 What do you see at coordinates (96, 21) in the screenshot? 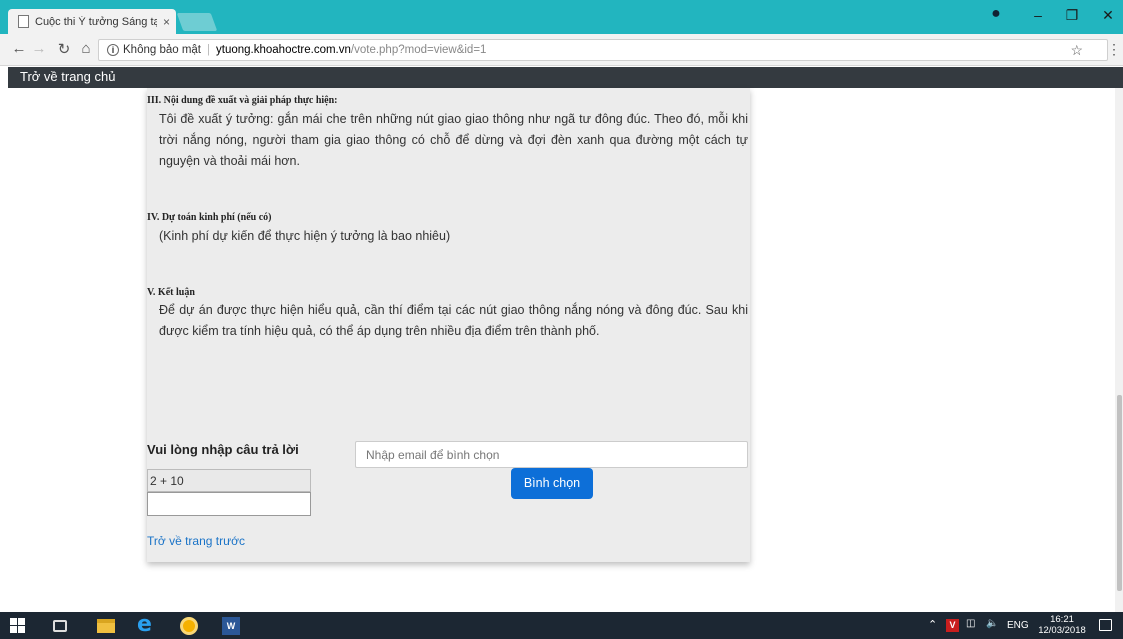
I see `tab-title: Cuộc thi Ý tưởng Sáng tạo` at bounding box center [96, 21].